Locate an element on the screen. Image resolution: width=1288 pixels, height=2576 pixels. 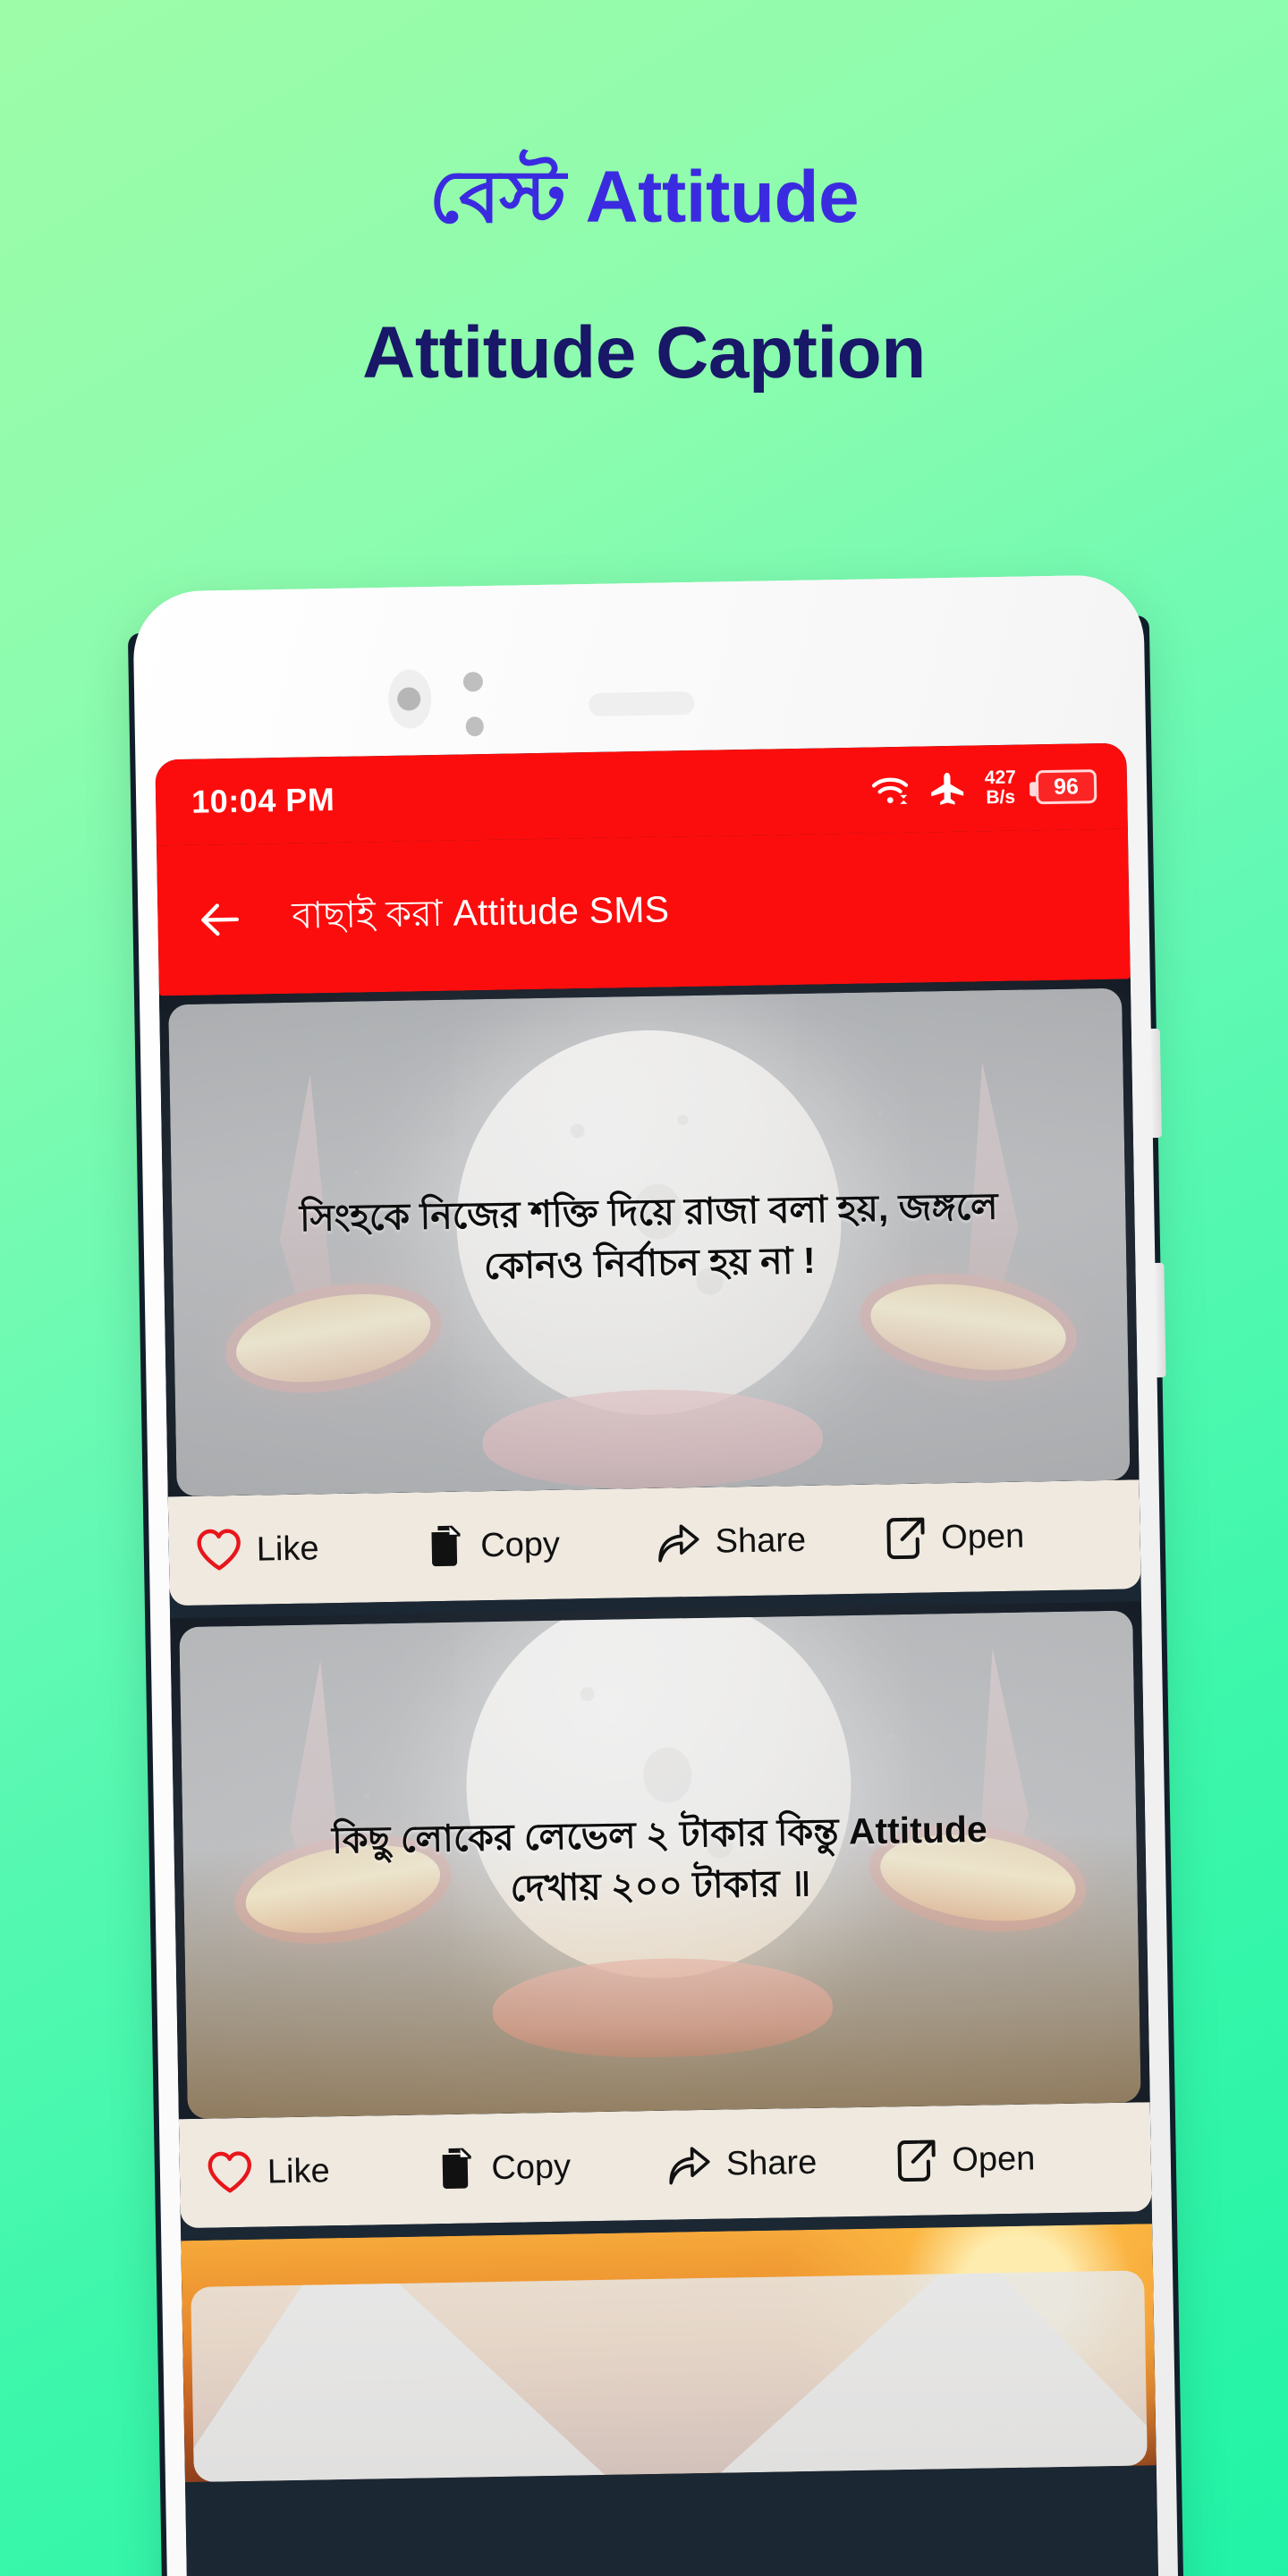
app-bar: বাছাই করা Attitude SMS is located at coordinates (644, 912).